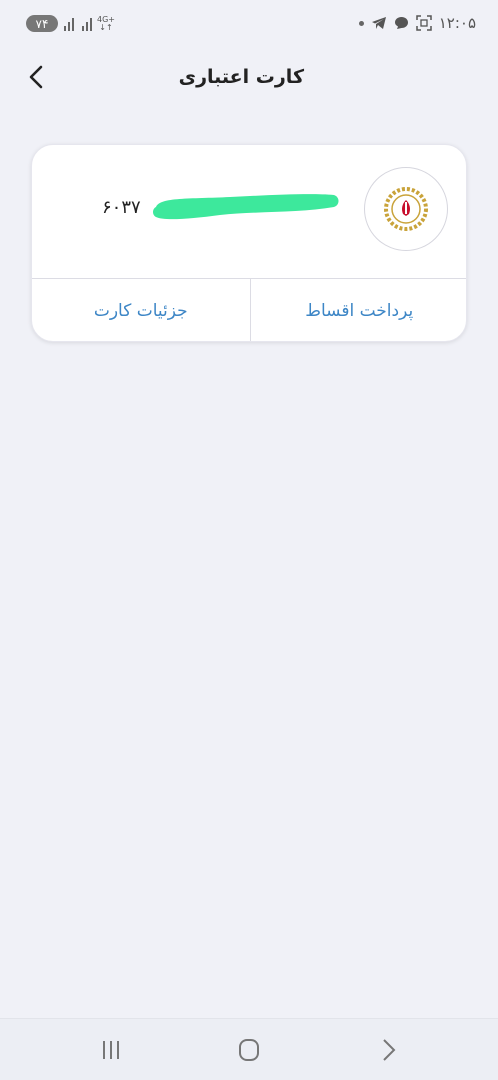  What do you see at coordinates (423, 23) in the screenshot?
I see `screenshot-icon` at bounding box center [423, 23].